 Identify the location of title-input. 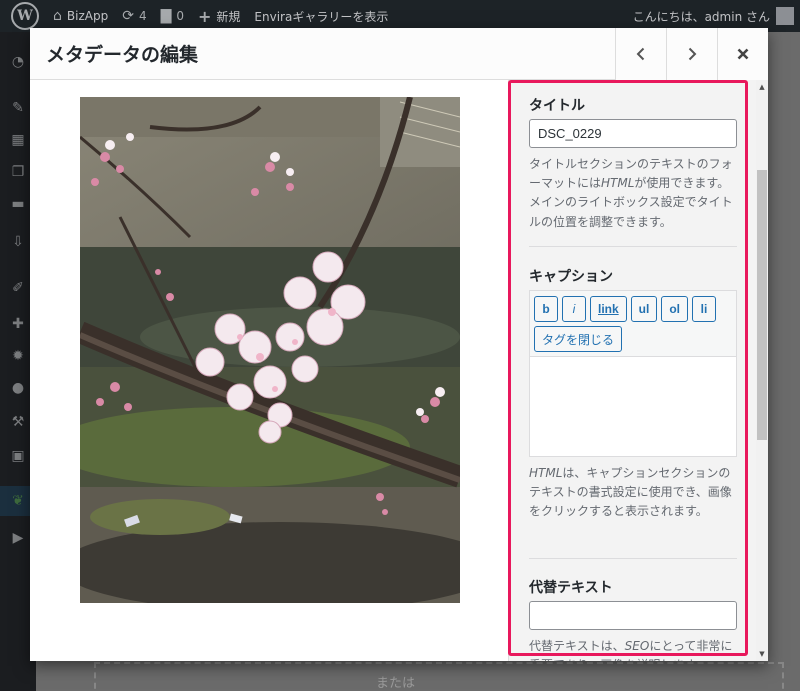
(633, 133).